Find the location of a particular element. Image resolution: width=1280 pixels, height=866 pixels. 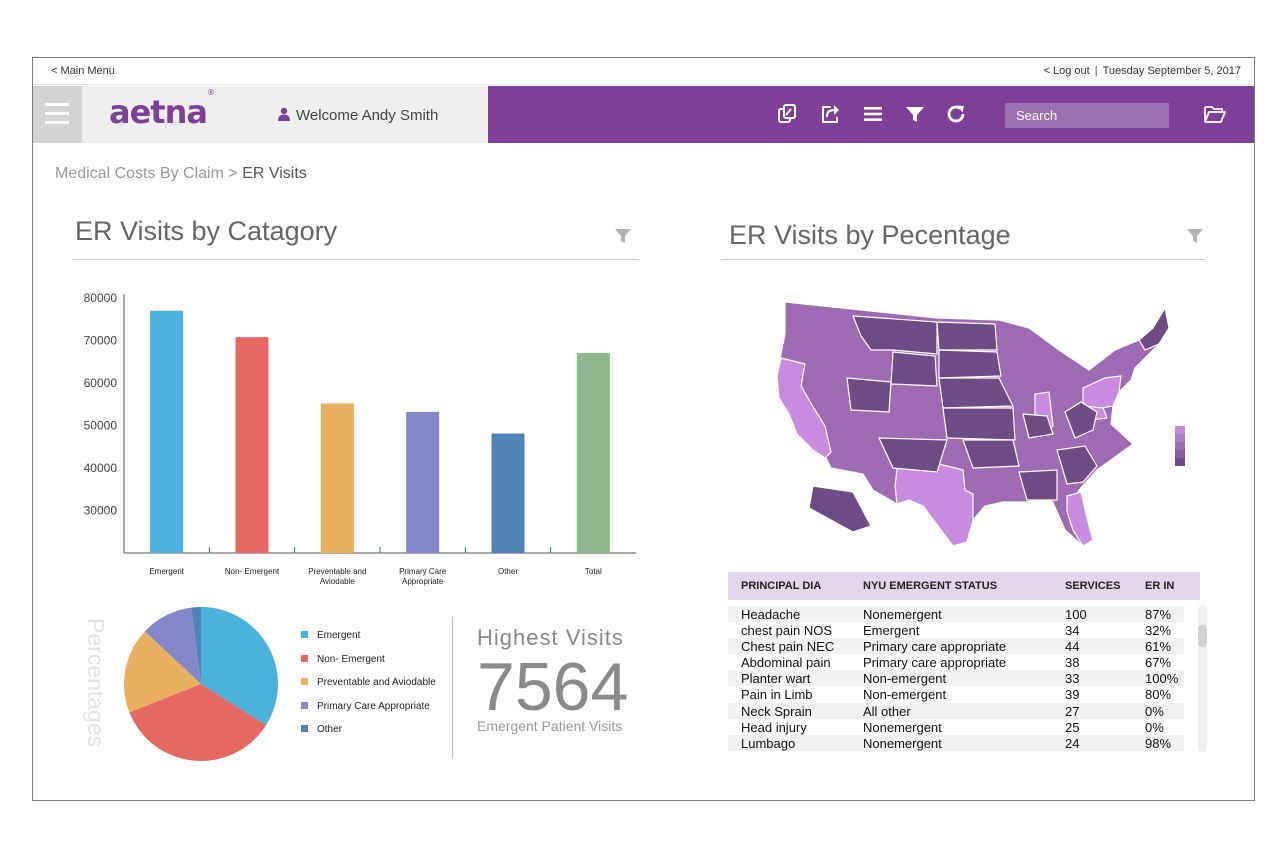

search-input is located at coordinates (1087, 115).